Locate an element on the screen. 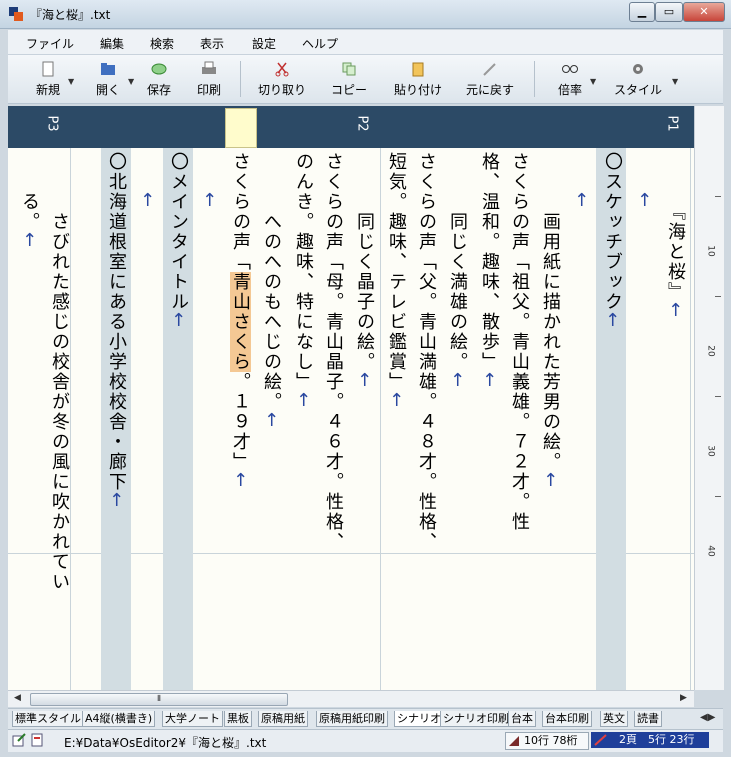 Image resolution: width=731 pixels, height=757 pixels. menu-settings: 設定 is located at coordinates (264, 43).